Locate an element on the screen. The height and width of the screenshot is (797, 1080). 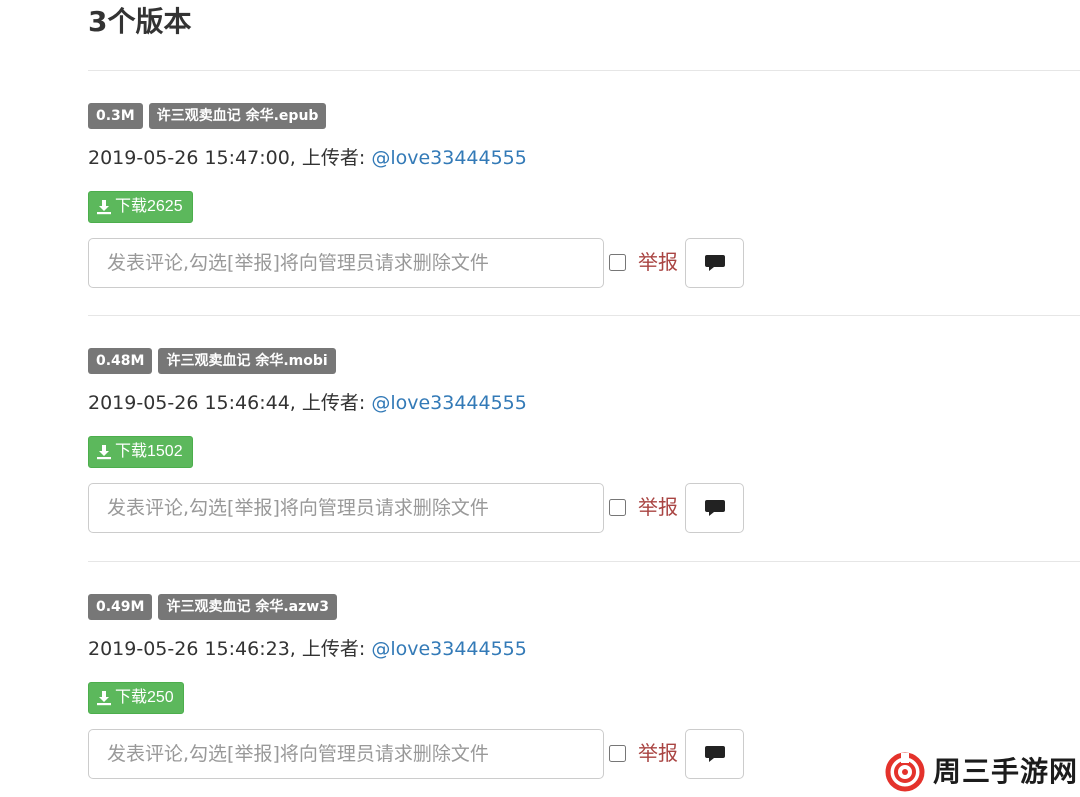
file-size-badge: 0.3M is located at coordinates (115, 116).